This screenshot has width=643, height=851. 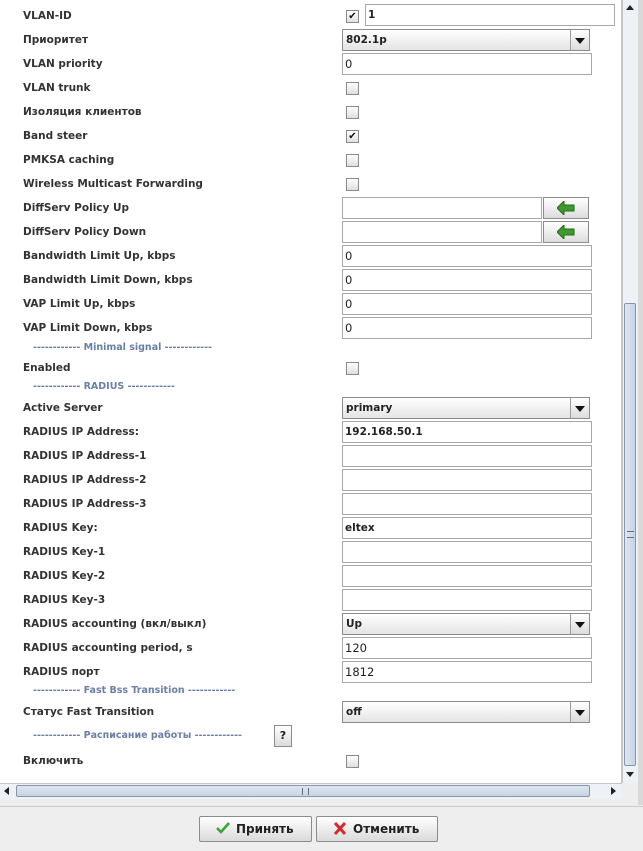 What do you see at coordinates (352, 88) in the screenshot?
I see `vlan-trunk-checkbox` at bounding box center [352, 88].